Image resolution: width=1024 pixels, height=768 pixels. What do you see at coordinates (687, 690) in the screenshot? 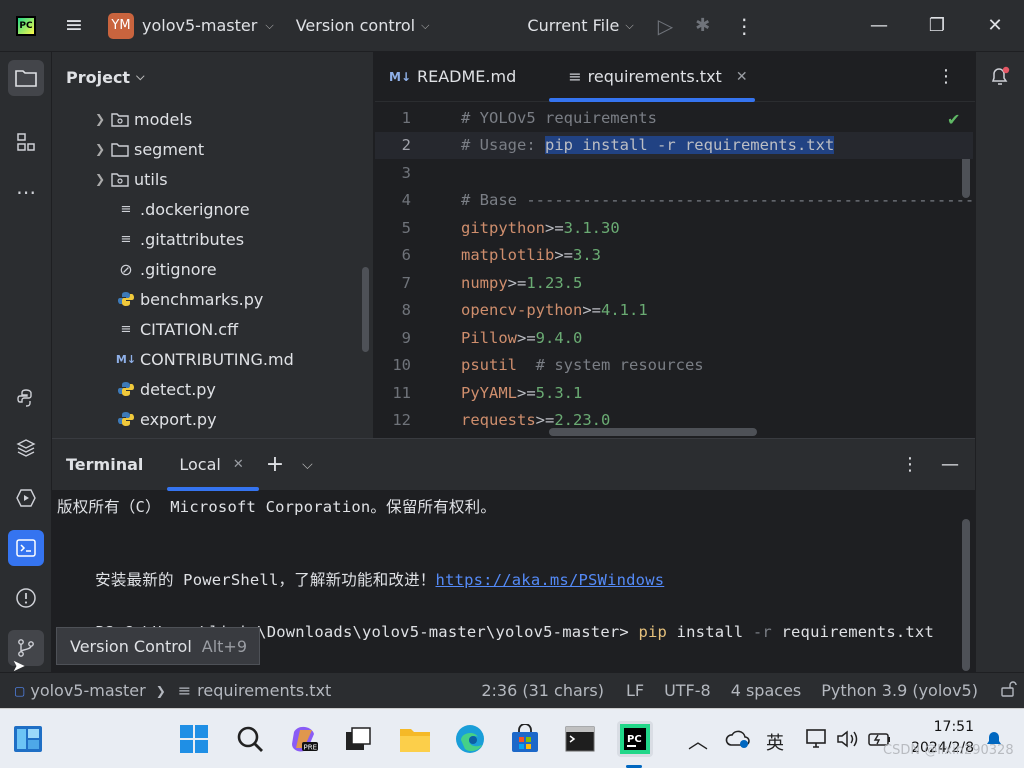
I see `file-encoding: UTF-8` at bounding box center [687, 690].